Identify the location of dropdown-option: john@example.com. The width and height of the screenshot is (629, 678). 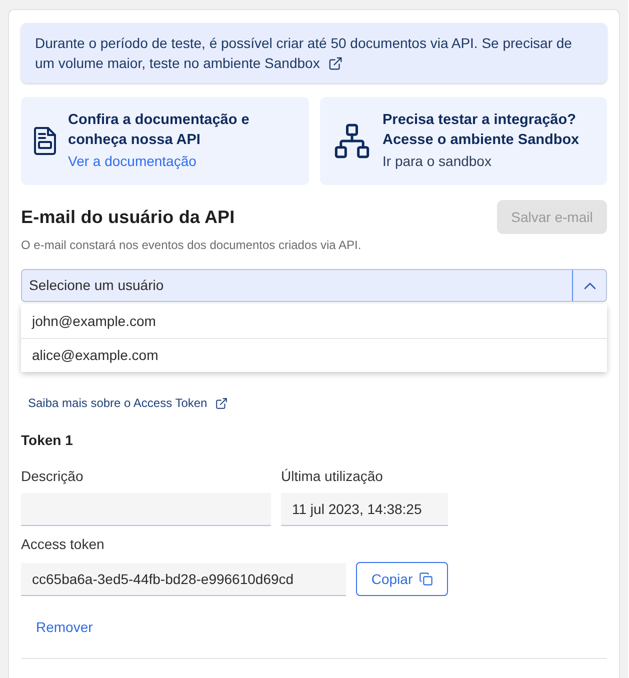
(314, 321).